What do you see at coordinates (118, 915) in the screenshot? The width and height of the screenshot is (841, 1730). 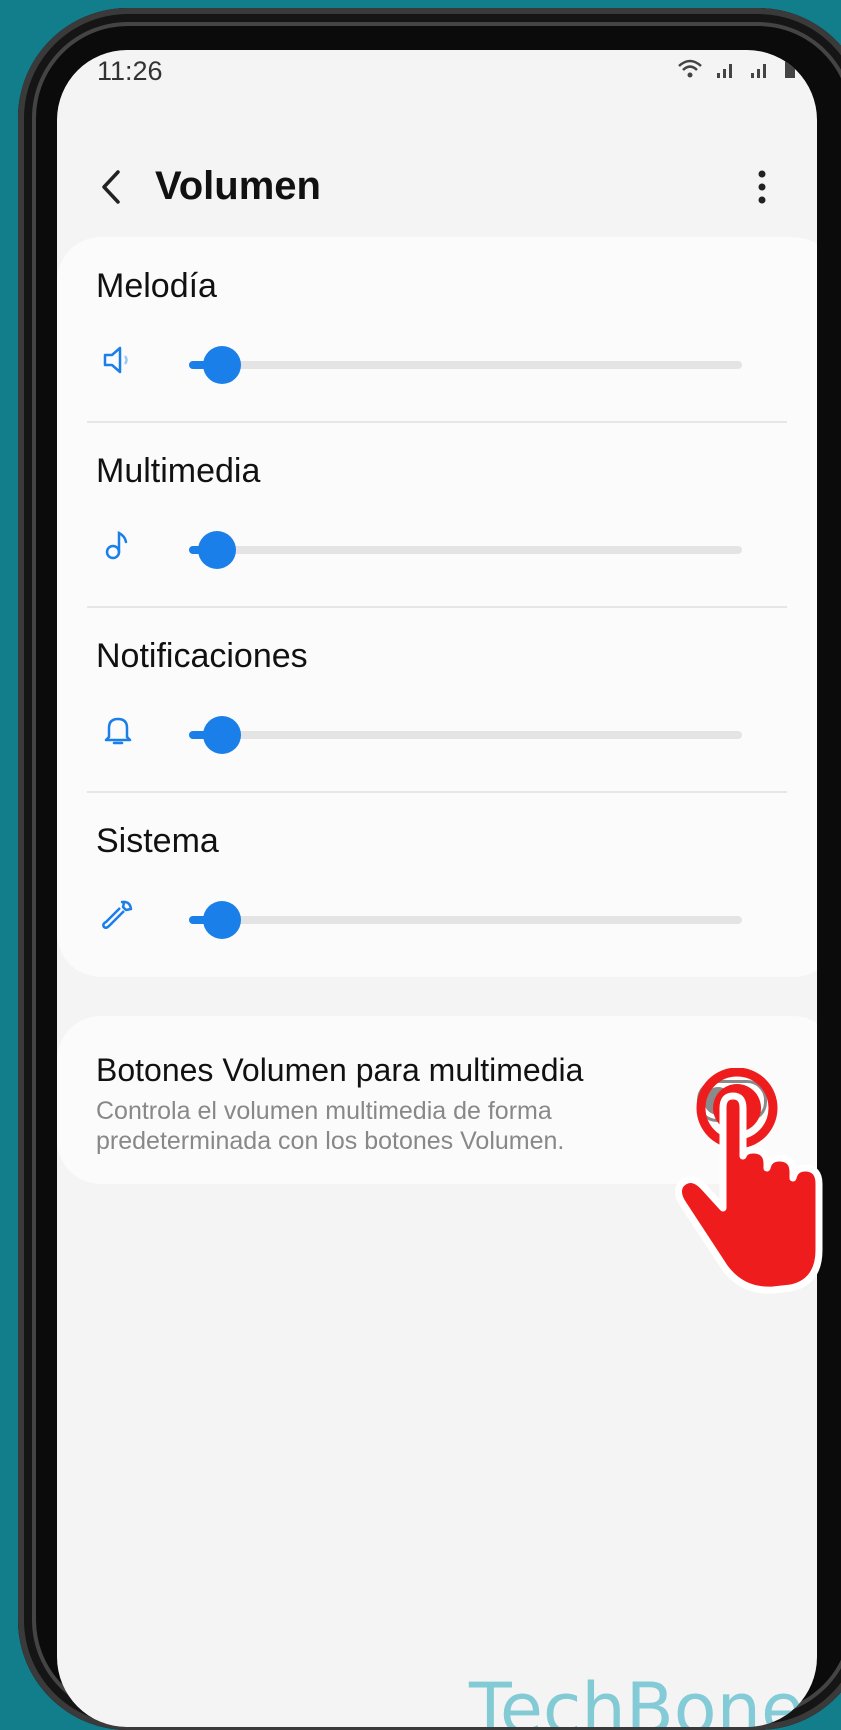 I see `wrench-icon` at bounding box center [118, 915].